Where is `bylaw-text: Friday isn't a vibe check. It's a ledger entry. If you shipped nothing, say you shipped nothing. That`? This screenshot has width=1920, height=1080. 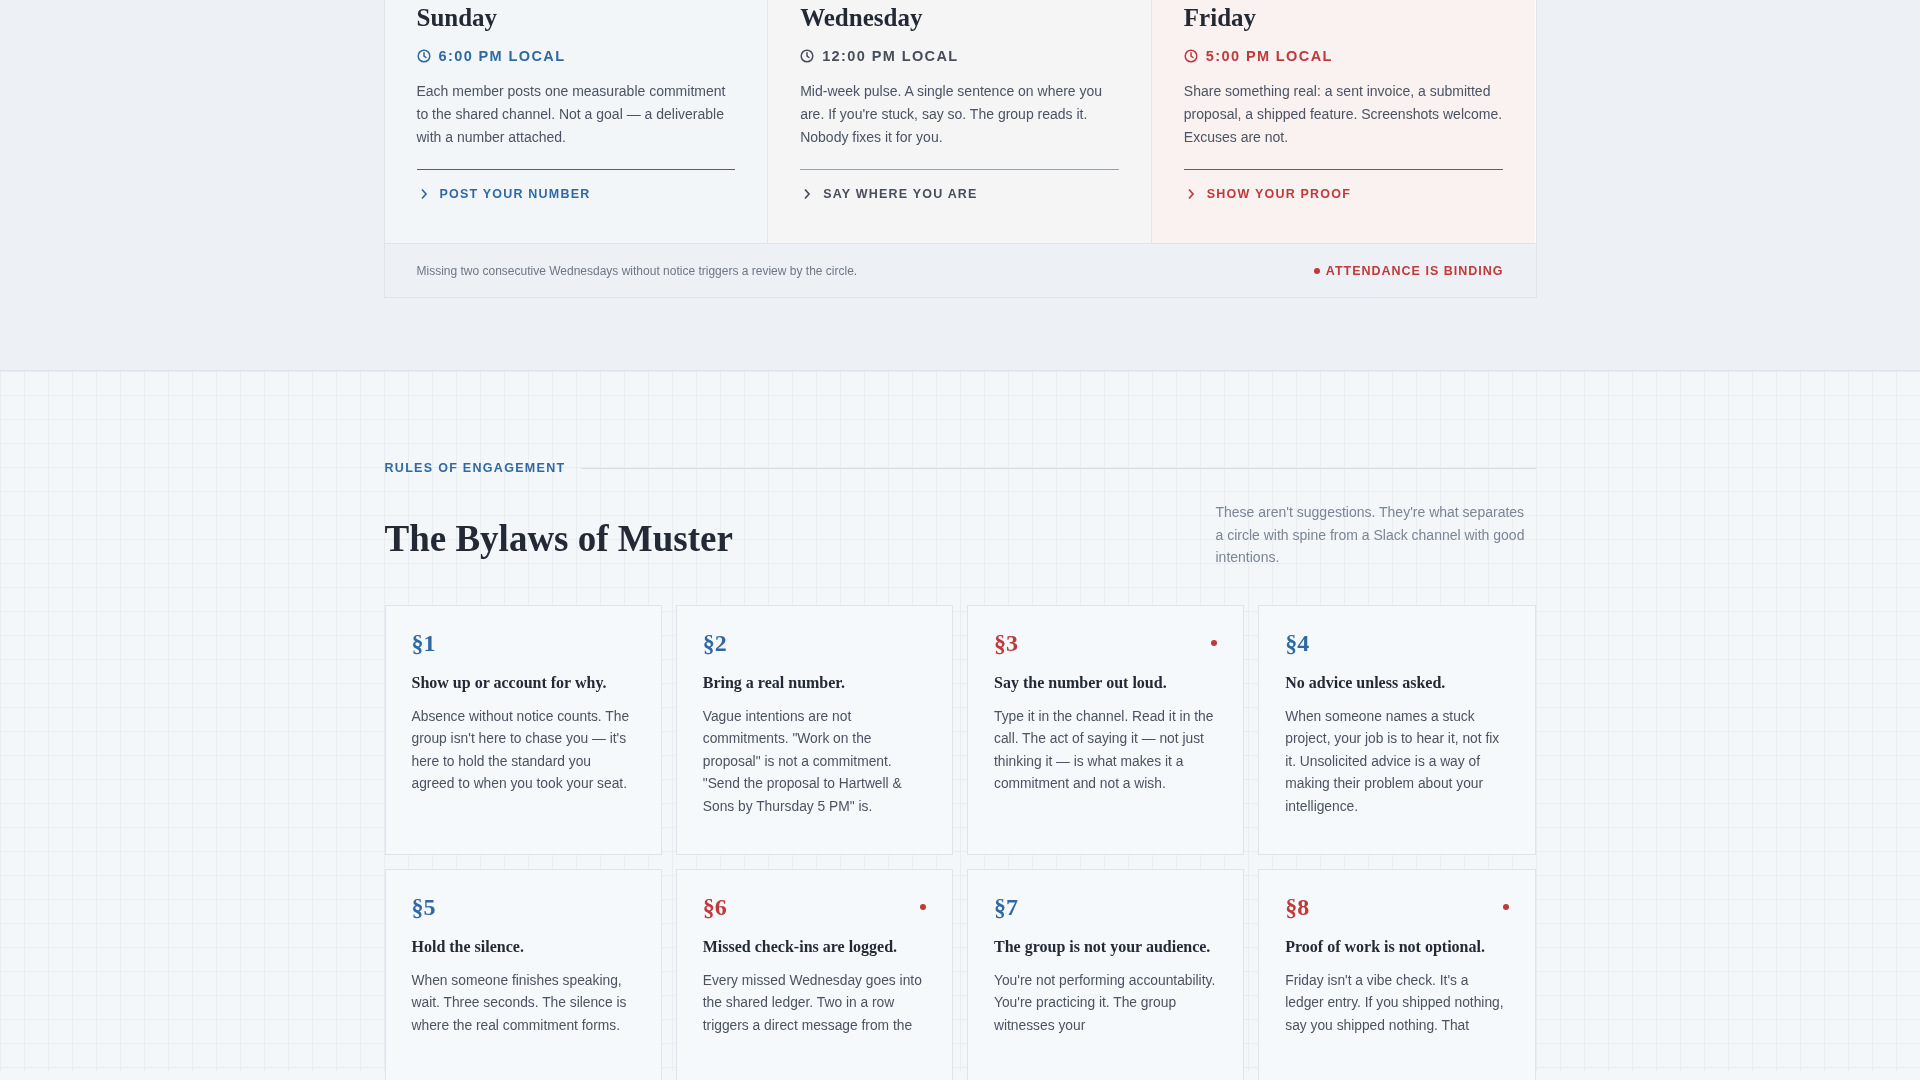
bylaw-text: Friday isn't a vibe check. It's a ledger entry. If you shipped nothing, say you shipped nothing. That is located at coordinates (1395, 1003).